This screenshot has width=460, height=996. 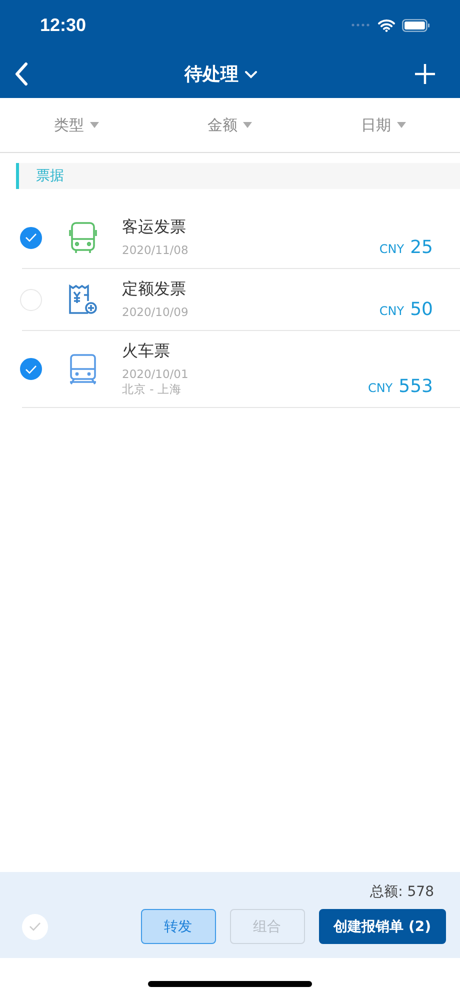 I want to click on amount-value: 25, so click(x=421, y=247).